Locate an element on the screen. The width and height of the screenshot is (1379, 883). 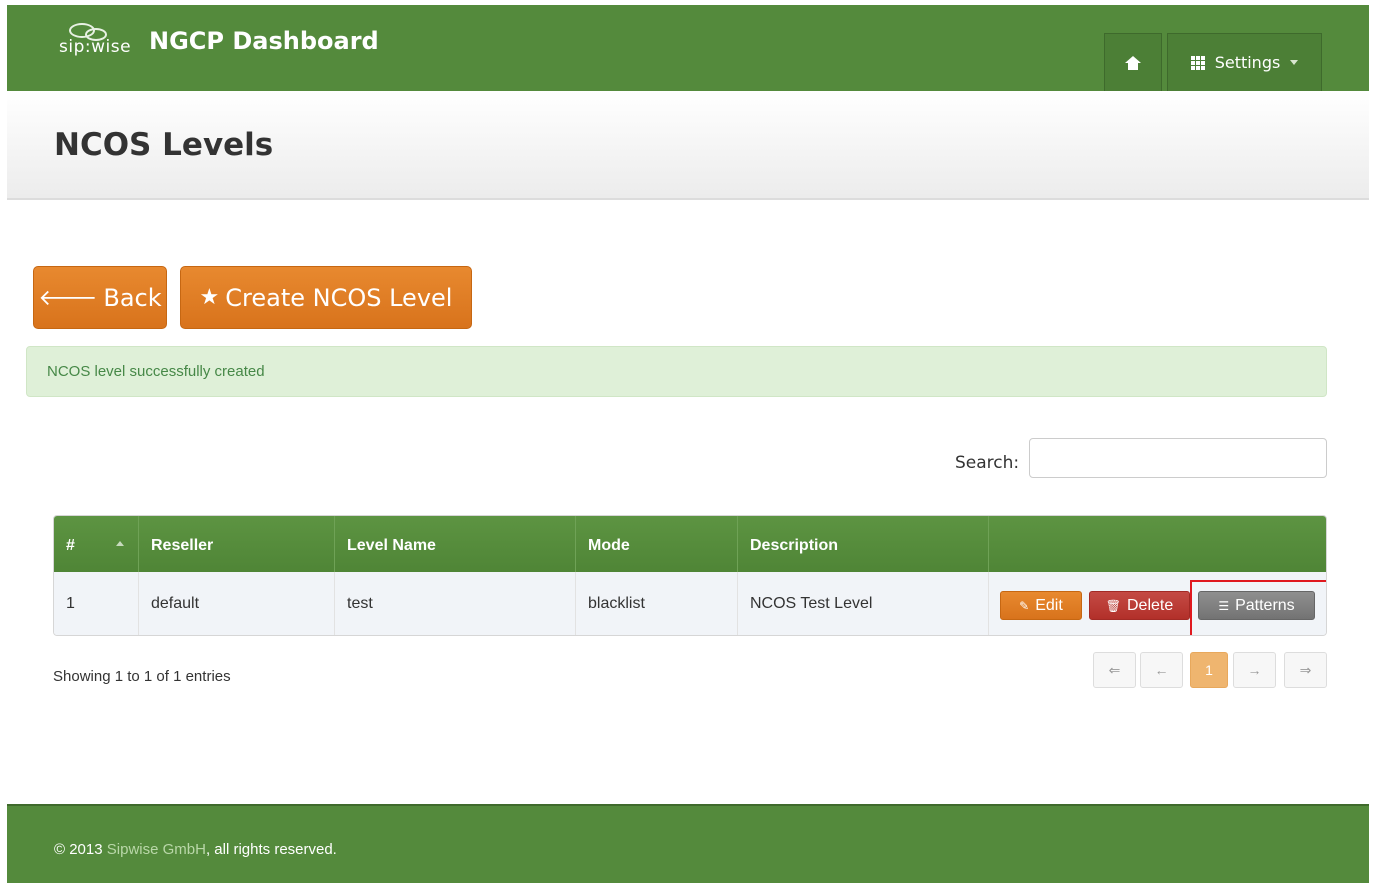
home-icon is located at coordinates (1133, 62).